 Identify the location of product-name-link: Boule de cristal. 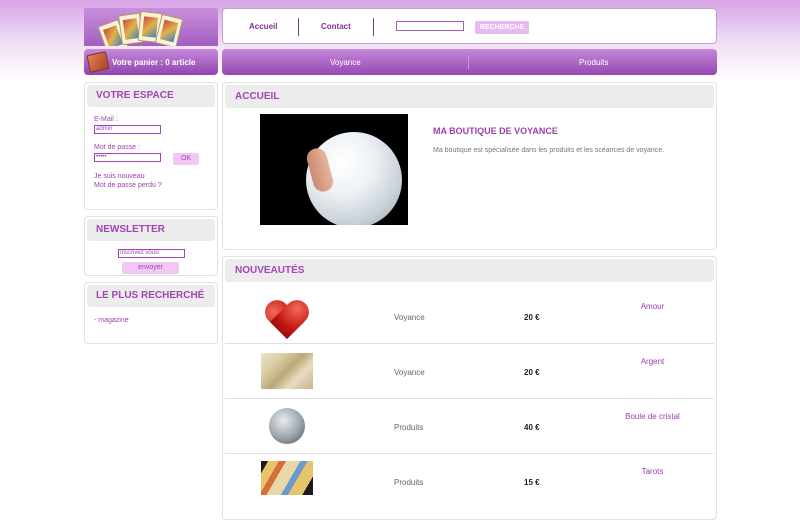
(652, 416).